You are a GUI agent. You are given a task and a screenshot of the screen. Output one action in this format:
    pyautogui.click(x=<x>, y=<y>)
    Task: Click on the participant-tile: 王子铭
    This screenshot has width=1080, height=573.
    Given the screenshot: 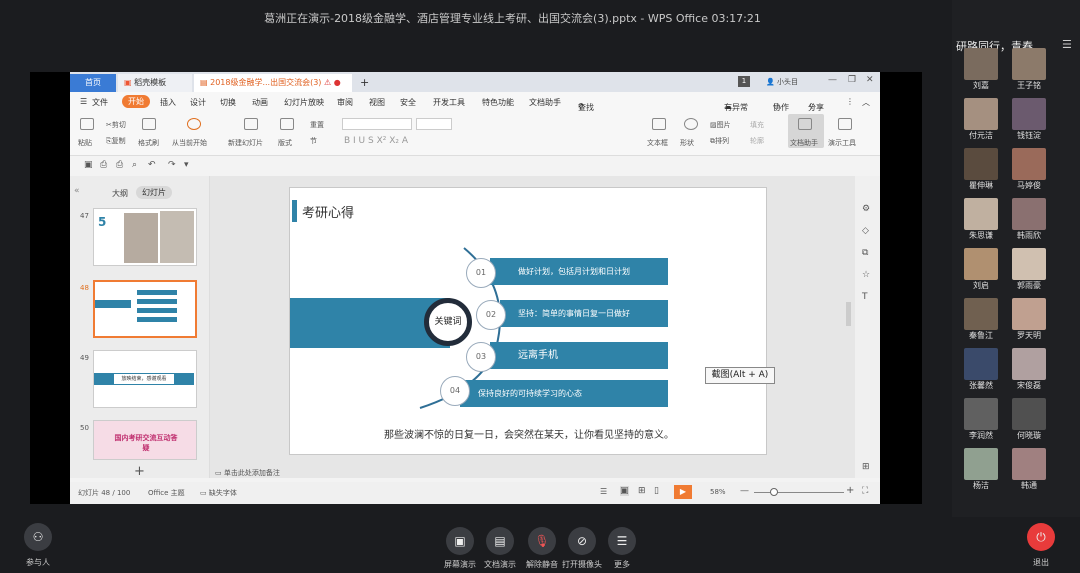 What is the action you would take?
    pyautogui.click(x=1027, y=70)
    